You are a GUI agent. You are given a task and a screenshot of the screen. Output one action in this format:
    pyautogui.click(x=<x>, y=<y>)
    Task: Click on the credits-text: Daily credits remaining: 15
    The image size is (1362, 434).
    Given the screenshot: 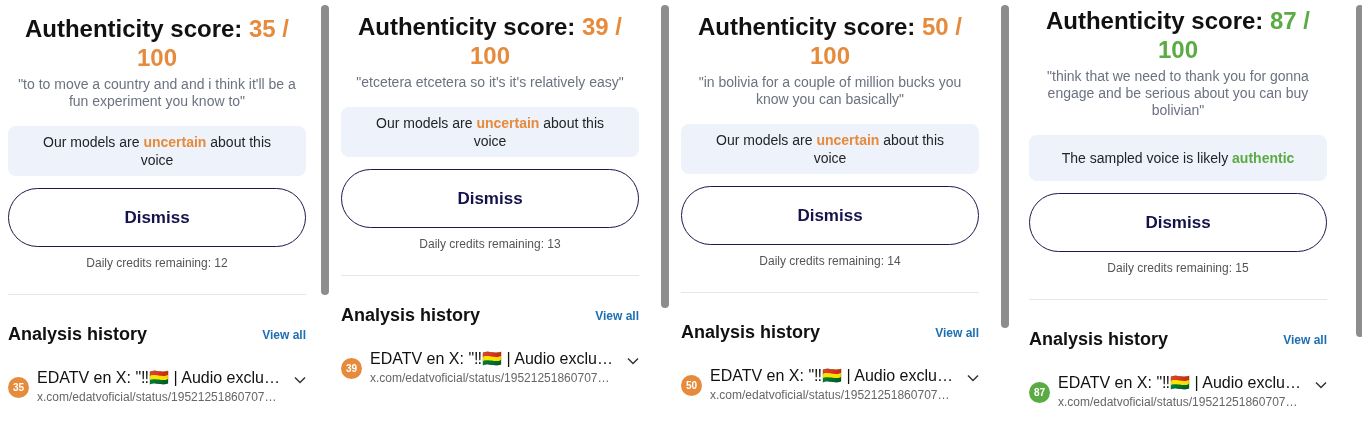 What is the action you would take?
    pyautogui.click(x=1178, y=268)
    